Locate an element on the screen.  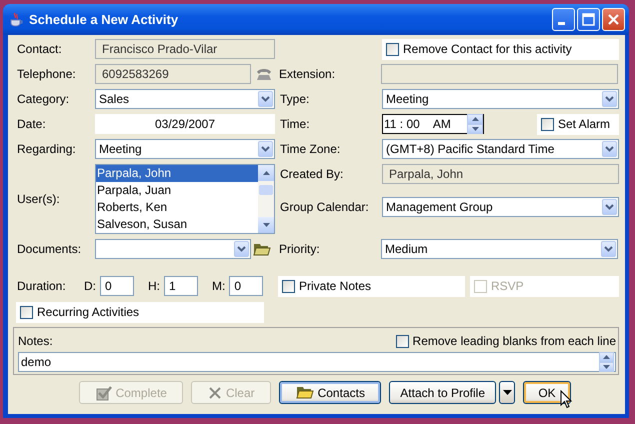
field-label: Extension: is located at coordinates (307, 74).